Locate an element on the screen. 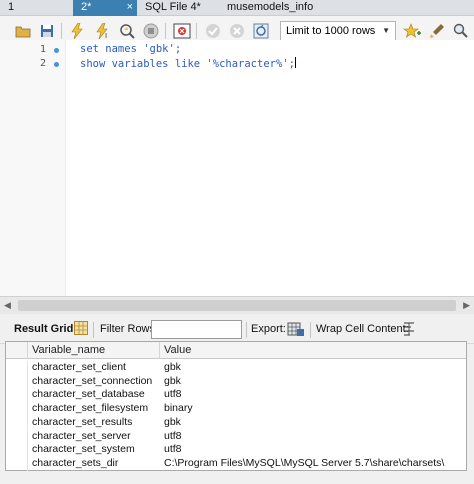  scroll-left-icon: ◀ is located at coordinates (7, 305).